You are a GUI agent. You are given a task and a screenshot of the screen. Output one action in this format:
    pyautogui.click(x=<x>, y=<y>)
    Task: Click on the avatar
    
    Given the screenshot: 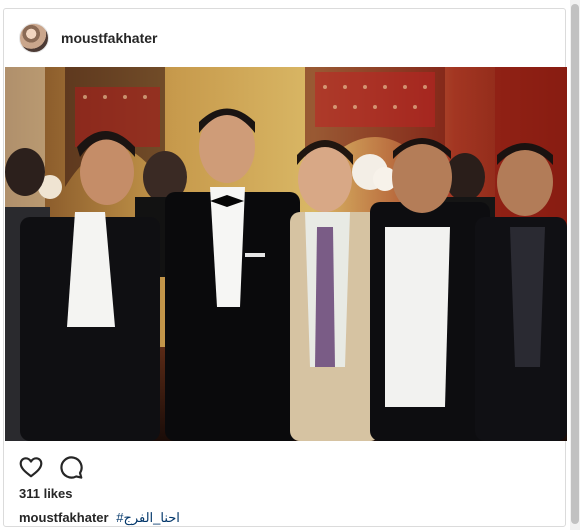 What is the action you would take?
    pyautogui.click(x=34, y=38)
    